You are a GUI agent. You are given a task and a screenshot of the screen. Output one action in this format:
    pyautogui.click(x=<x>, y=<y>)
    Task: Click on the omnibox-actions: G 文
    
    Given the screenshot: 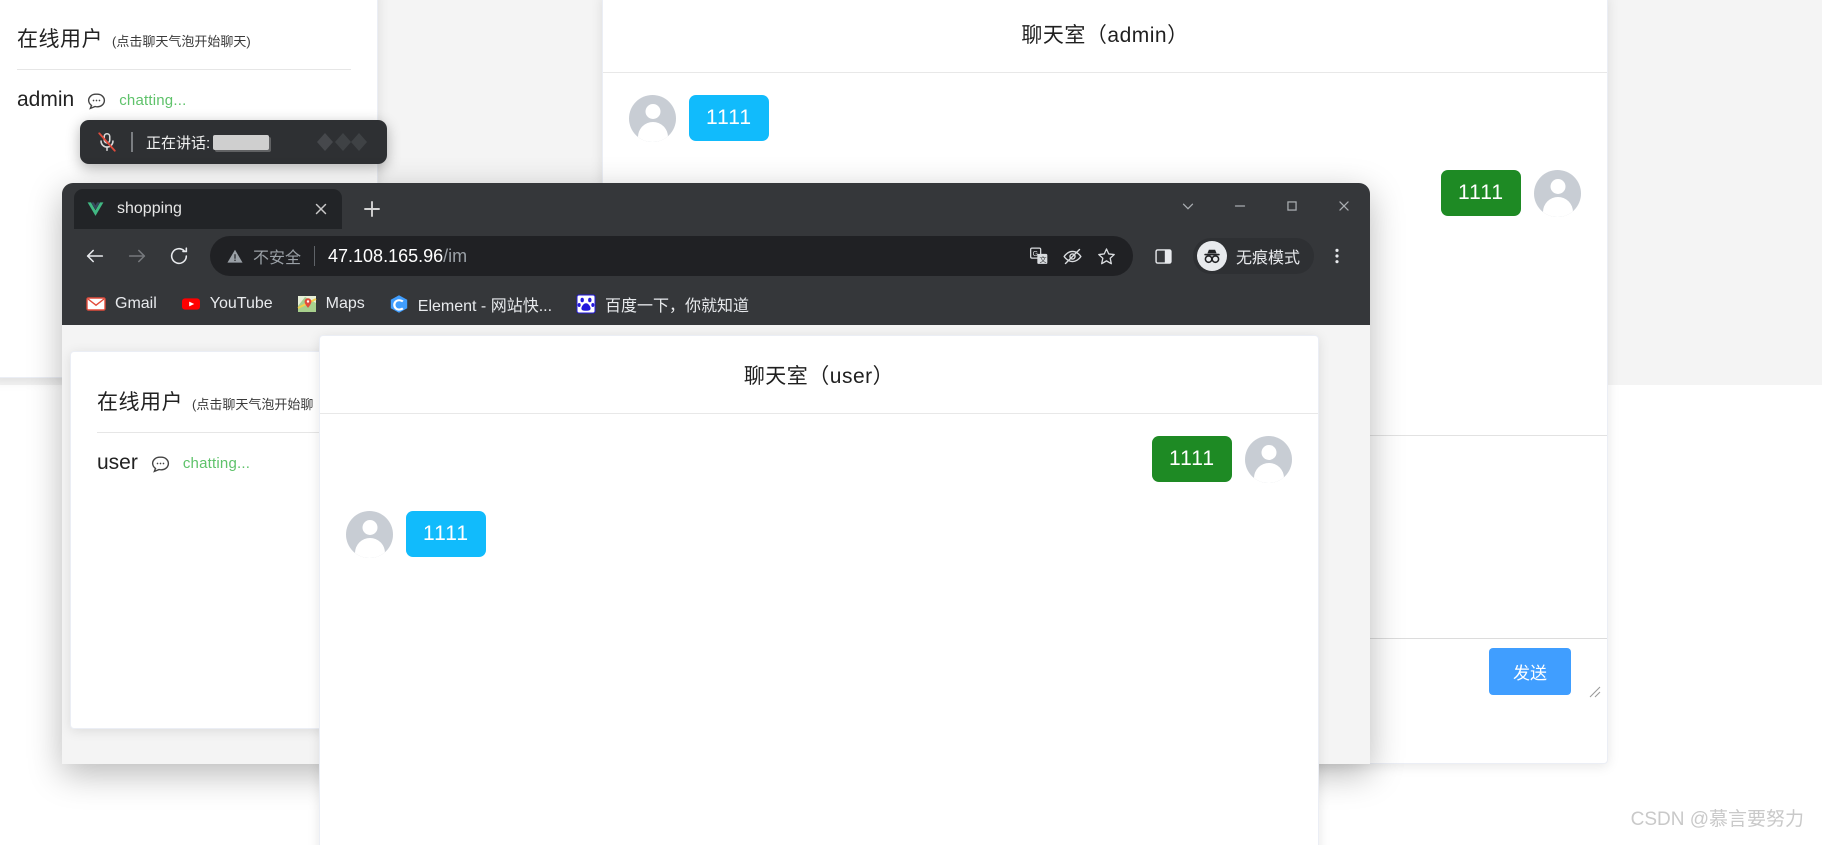 What is the action you would take?
    pyautogui.click(x=1073, y=256)
    